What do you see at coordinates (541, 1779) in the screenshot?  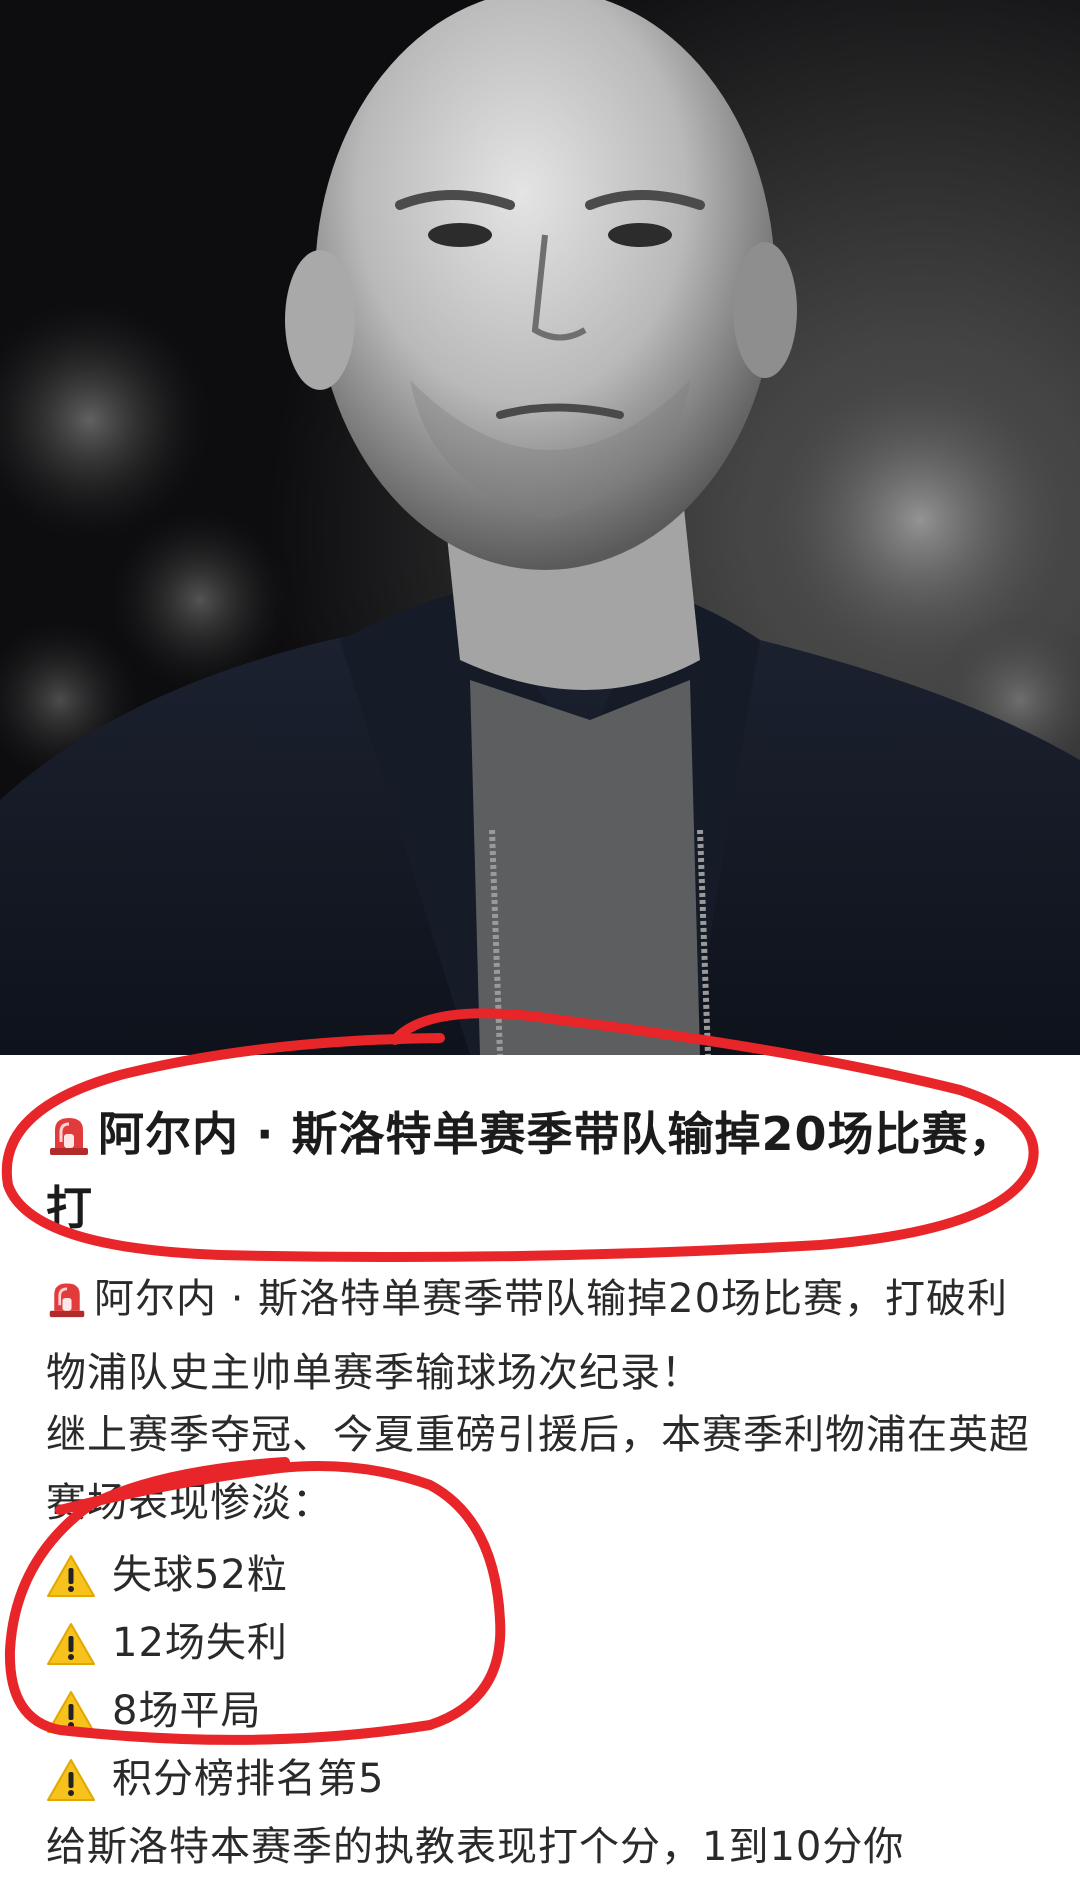 I see `list-item: 积分榜排名第5` at bounding box center [541, 1779].